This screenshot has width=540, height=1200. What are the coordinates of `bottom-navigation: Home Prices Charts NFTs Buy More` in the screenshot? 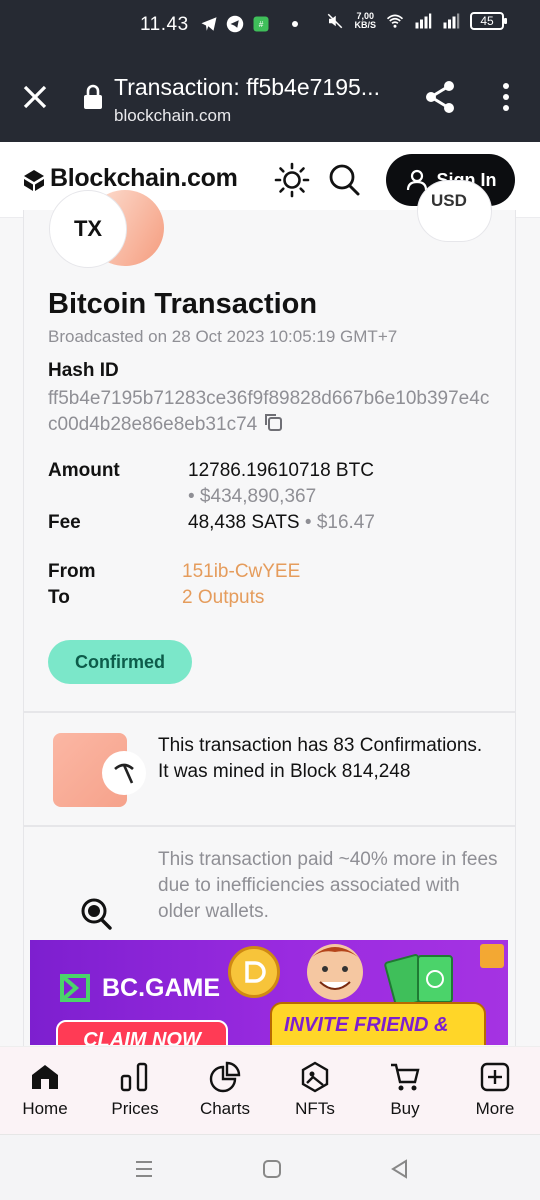 It's located at (270, 1090).